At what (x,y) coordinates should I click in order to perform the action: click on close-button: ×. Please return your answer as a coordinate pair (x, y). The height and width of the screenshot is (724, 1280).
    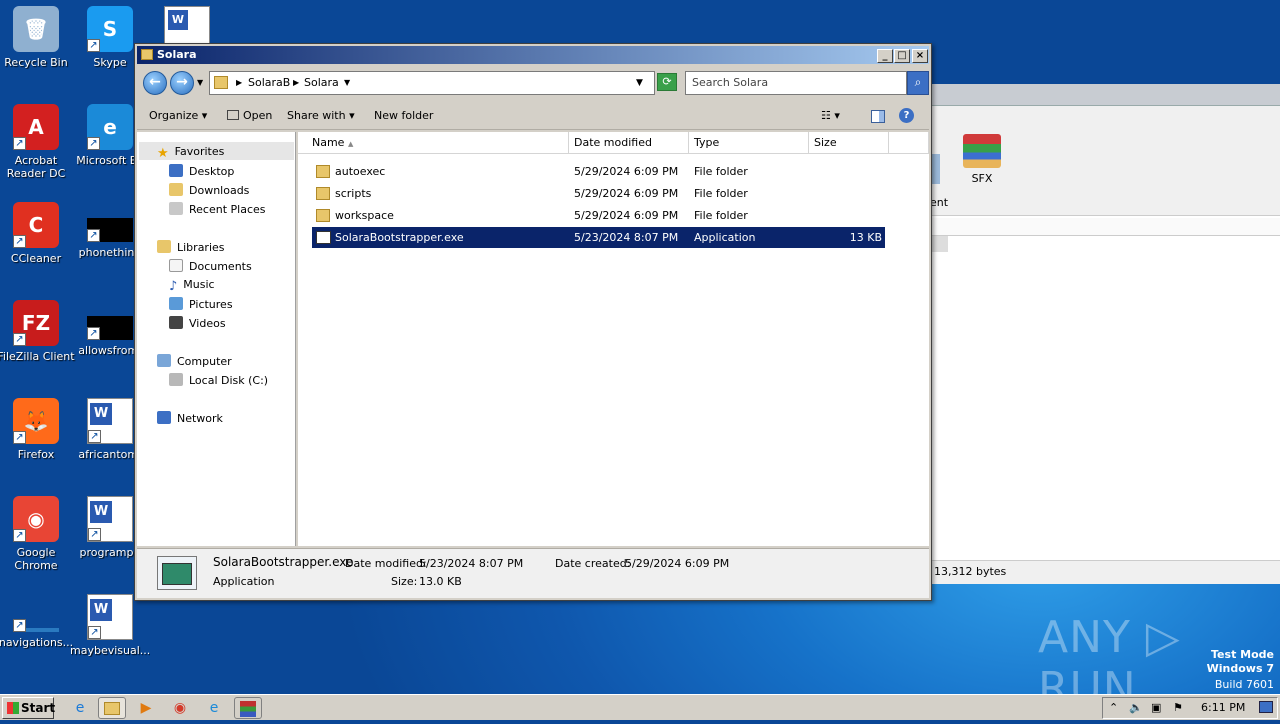
    Looking at the image, I should click on (920, 56).